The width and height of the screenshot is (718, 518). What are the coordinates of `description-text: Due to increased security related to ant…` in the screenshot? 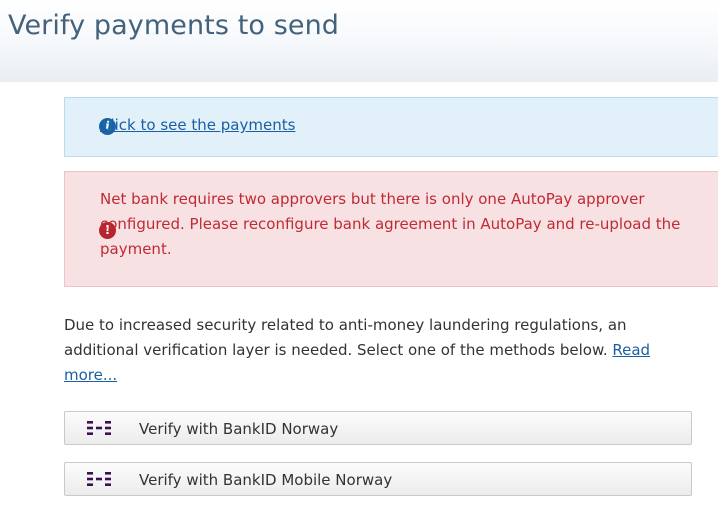 It's located at (345, 337).